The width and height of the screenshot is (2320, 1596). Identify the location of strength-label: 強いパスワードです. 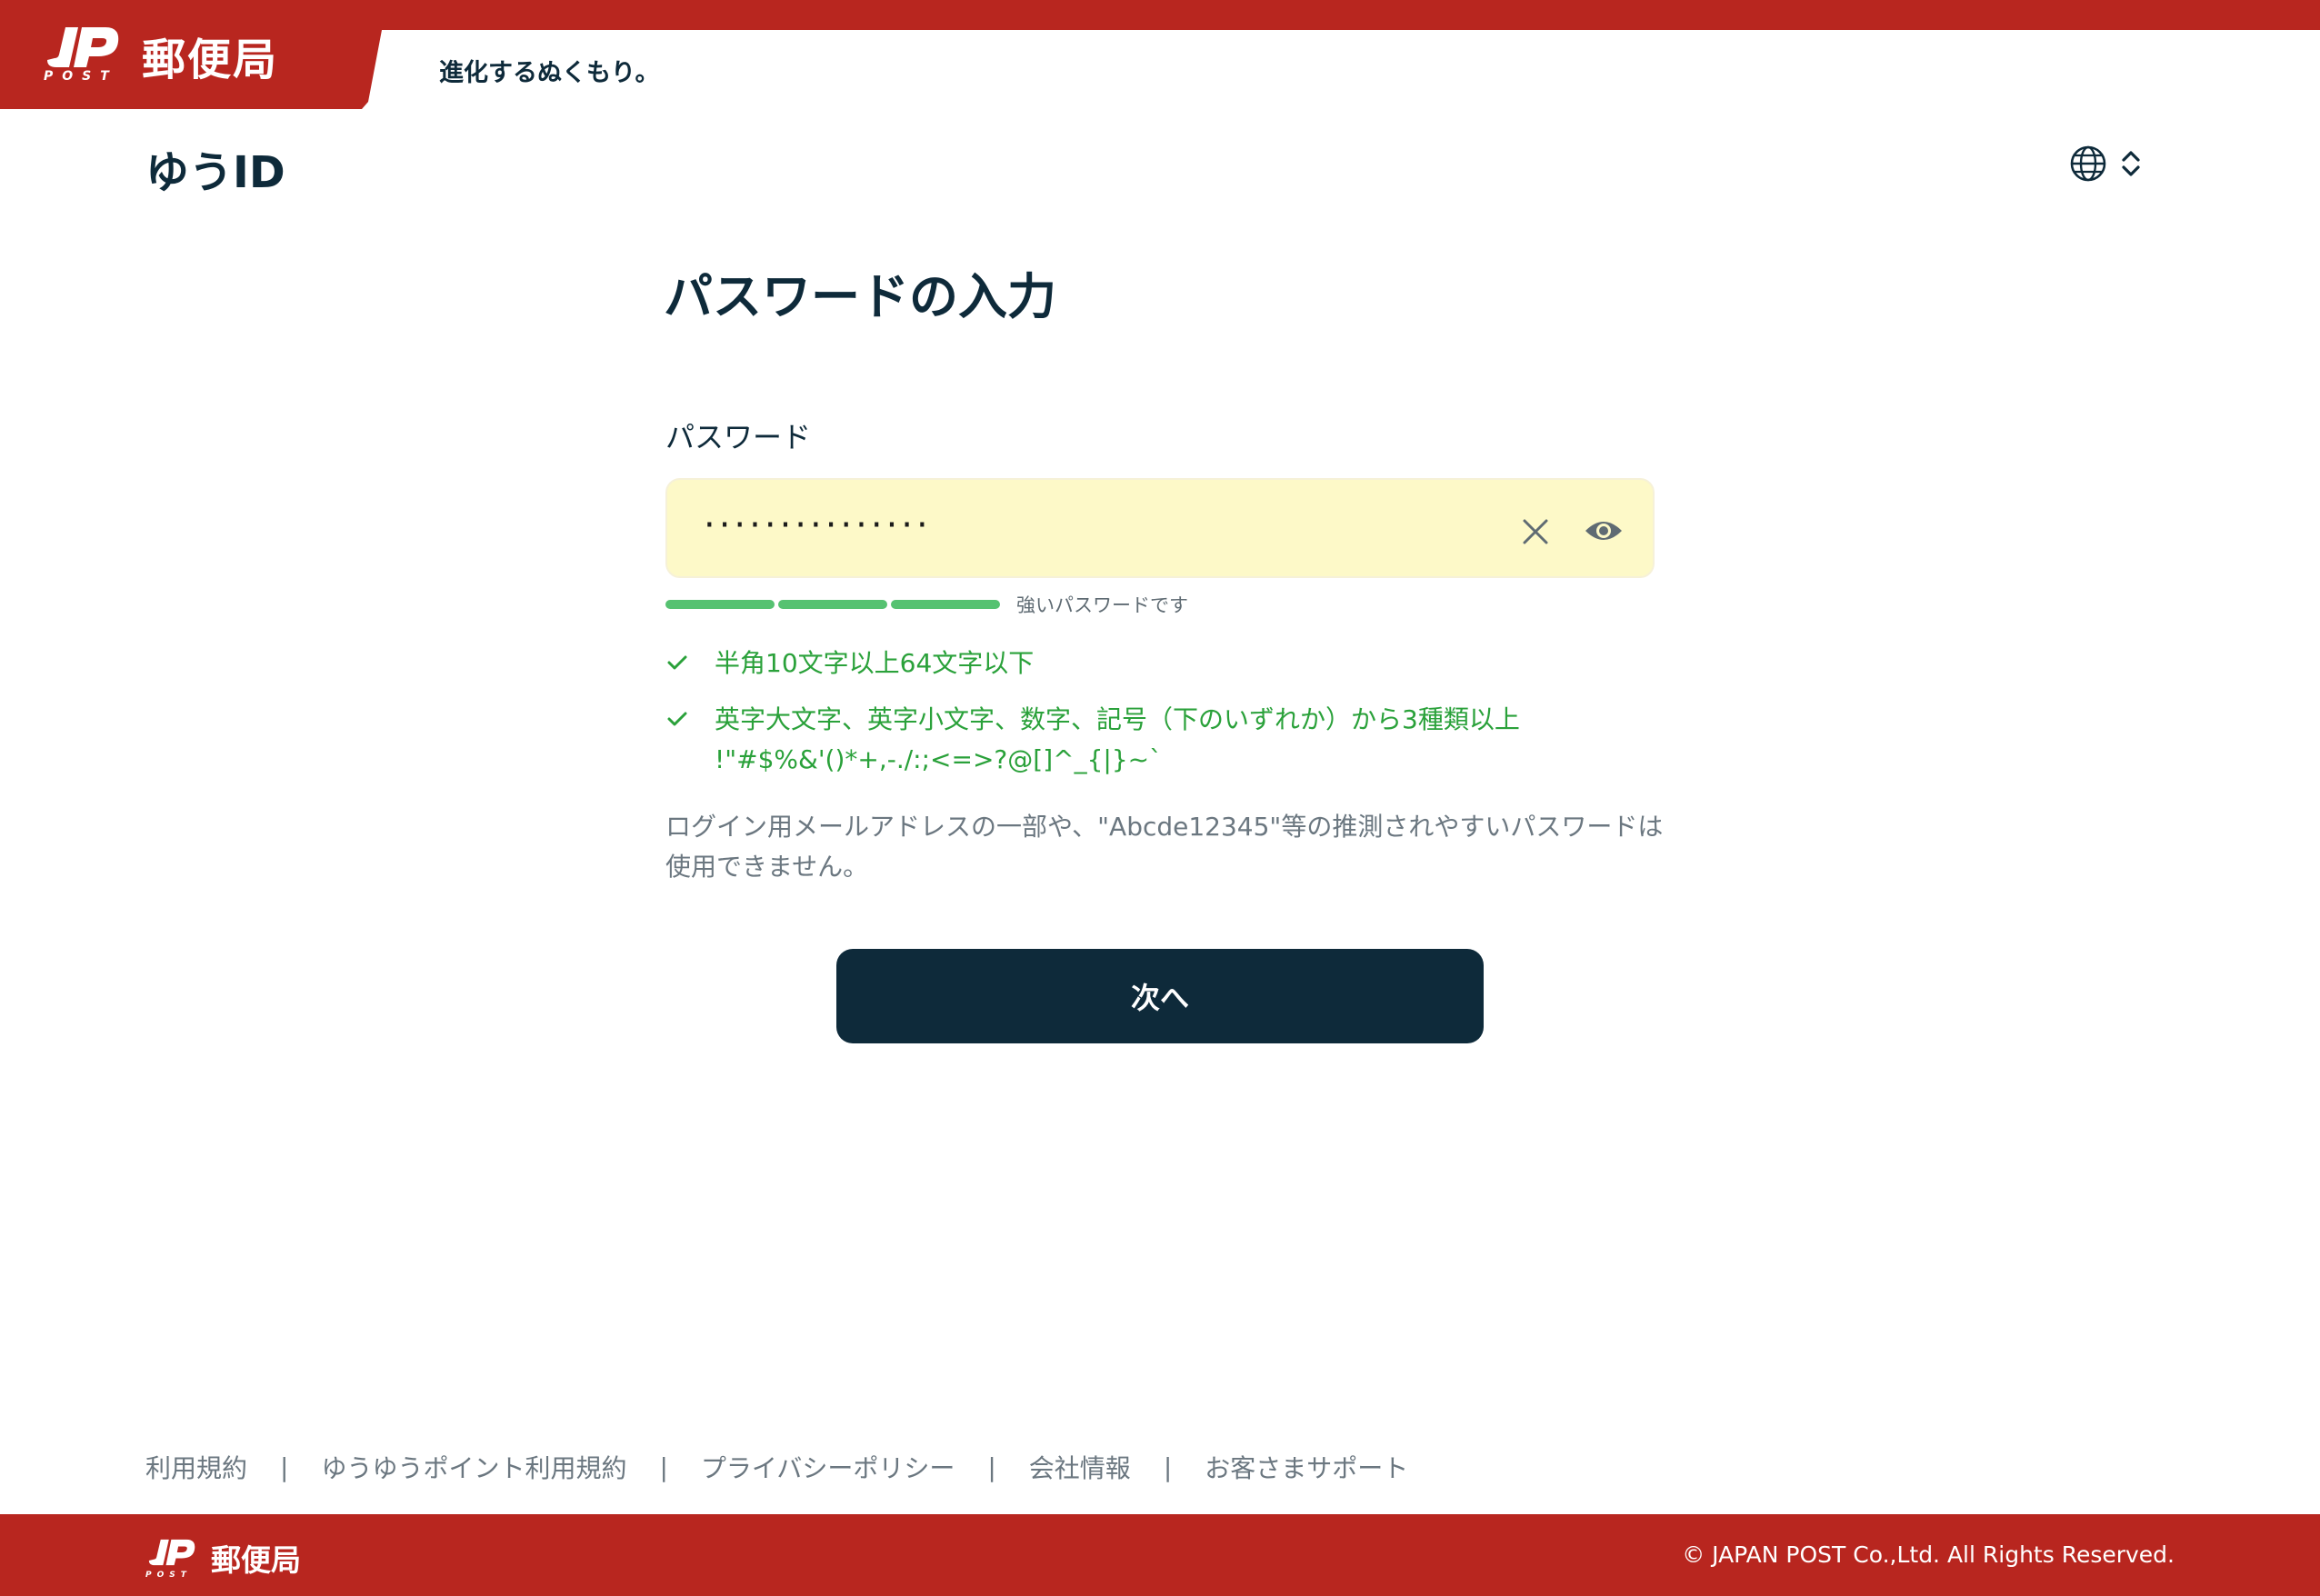
(1102, 605).